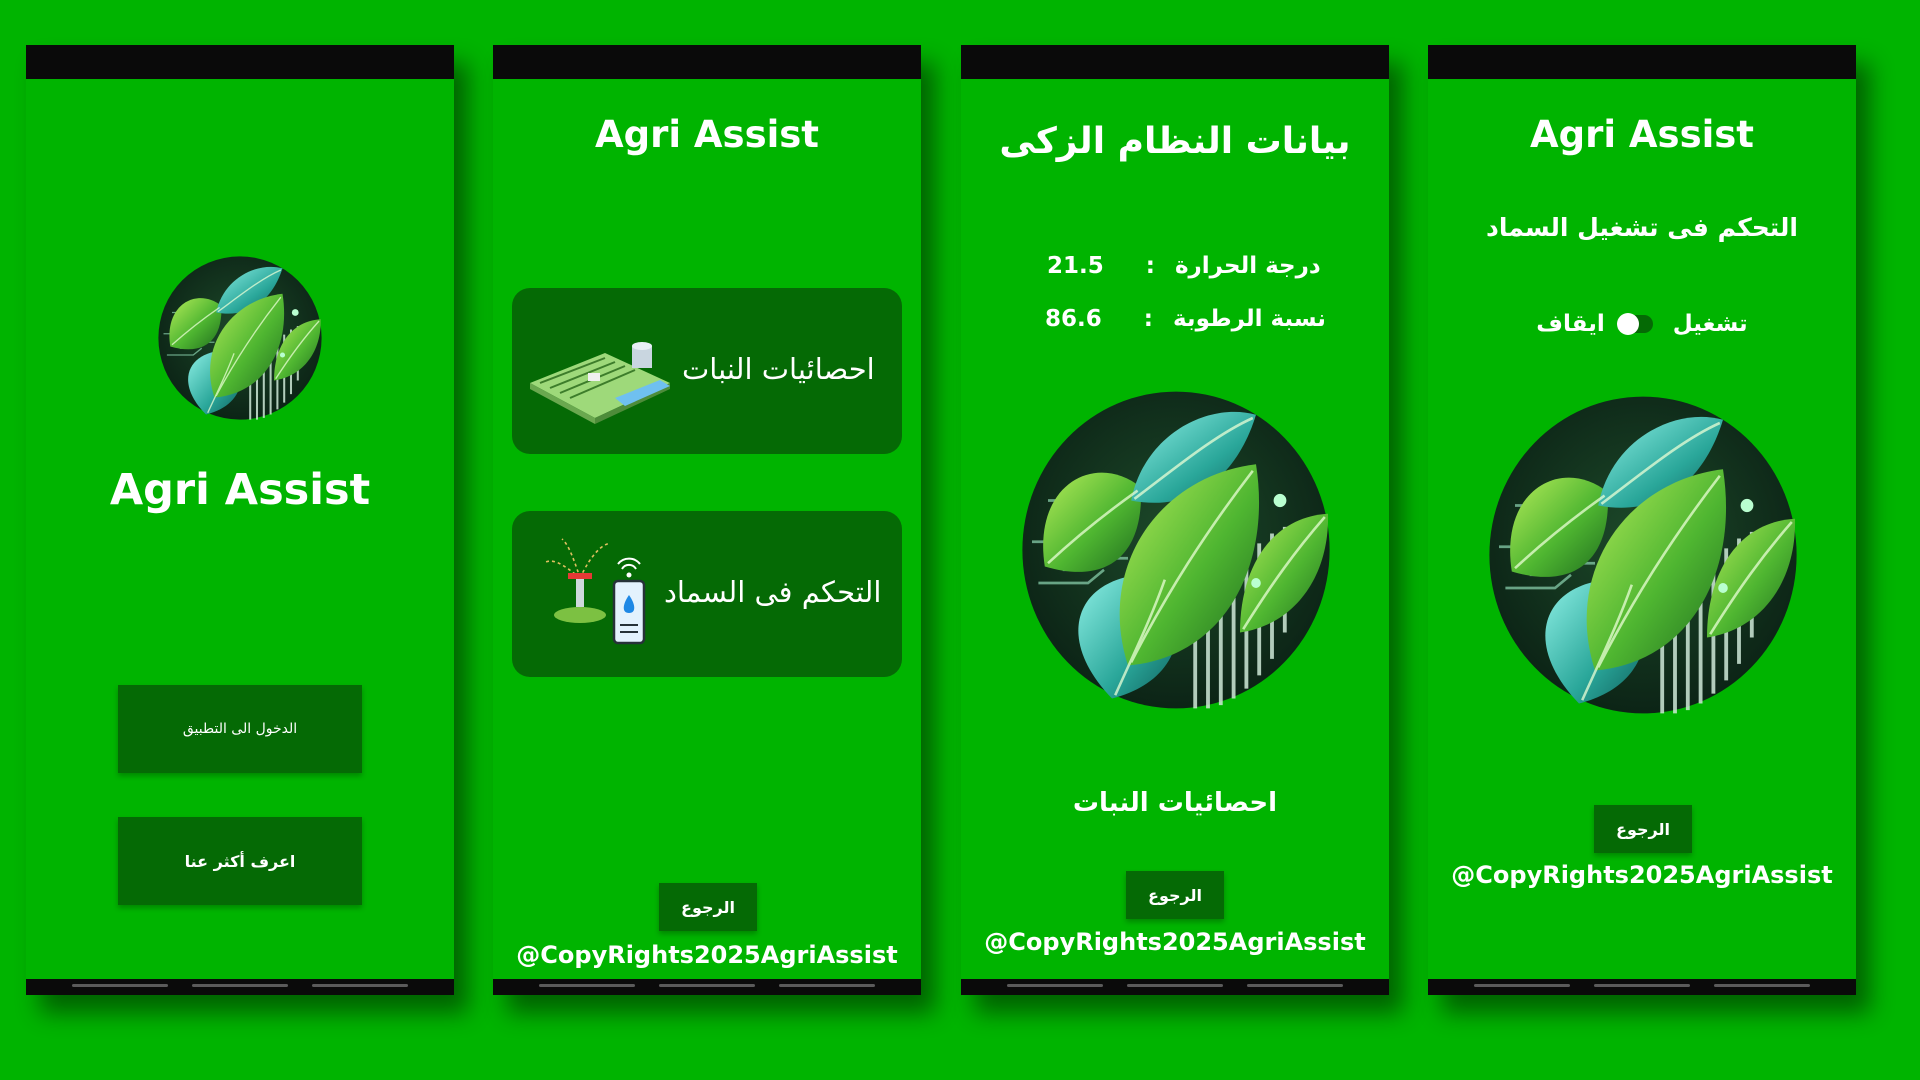 Image resolution: width=1920 pixels, height=1080 pixels. I want to click on power-toggle-switch, so click(1634, 324).